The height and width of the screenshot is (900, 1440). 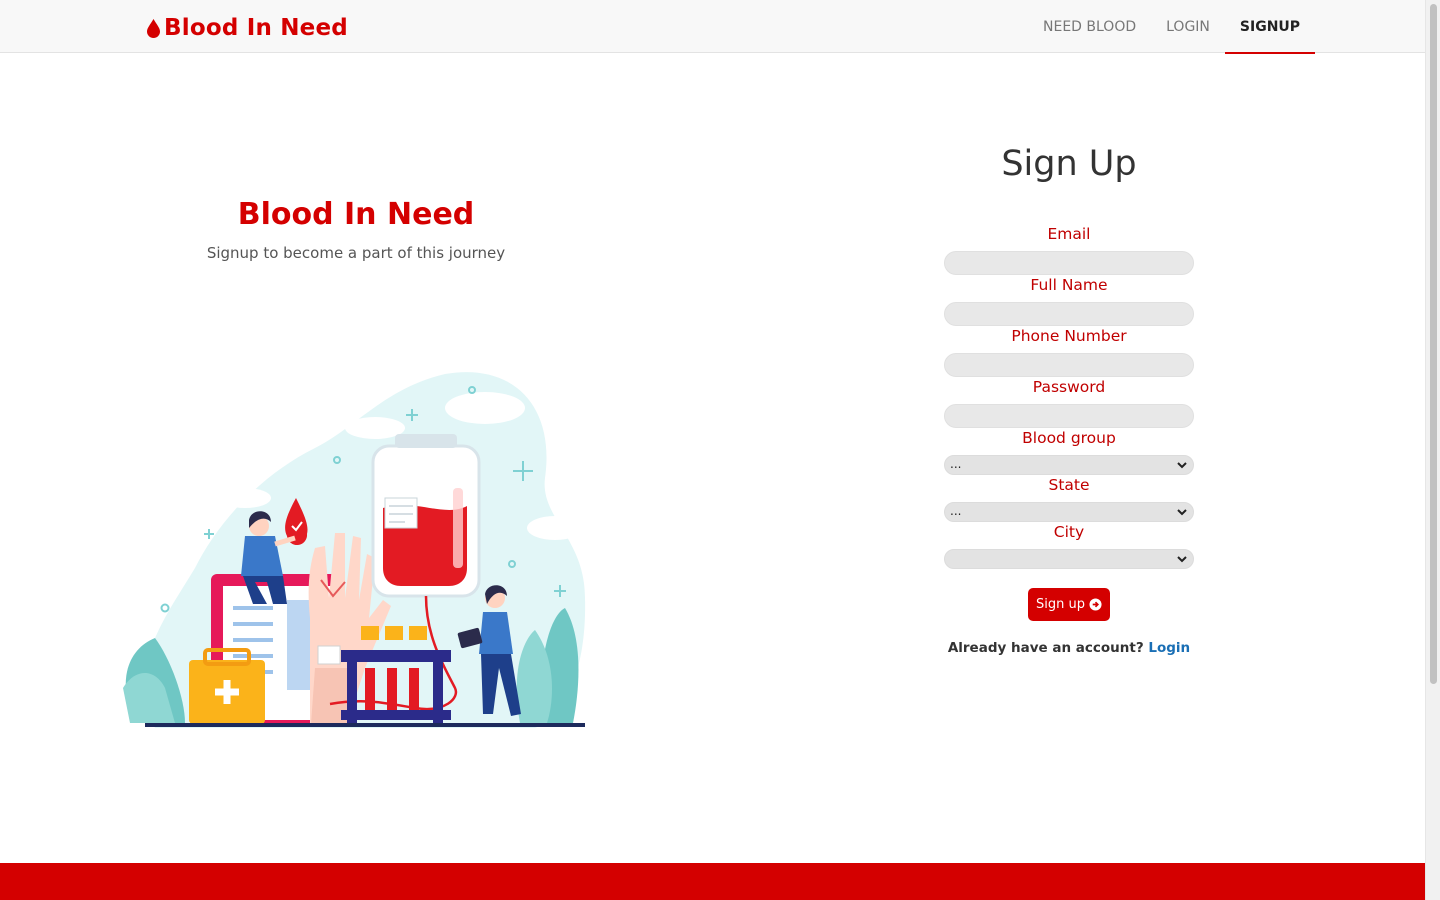 I want to click on blood-drop-icon, so click(x=153, y=28).